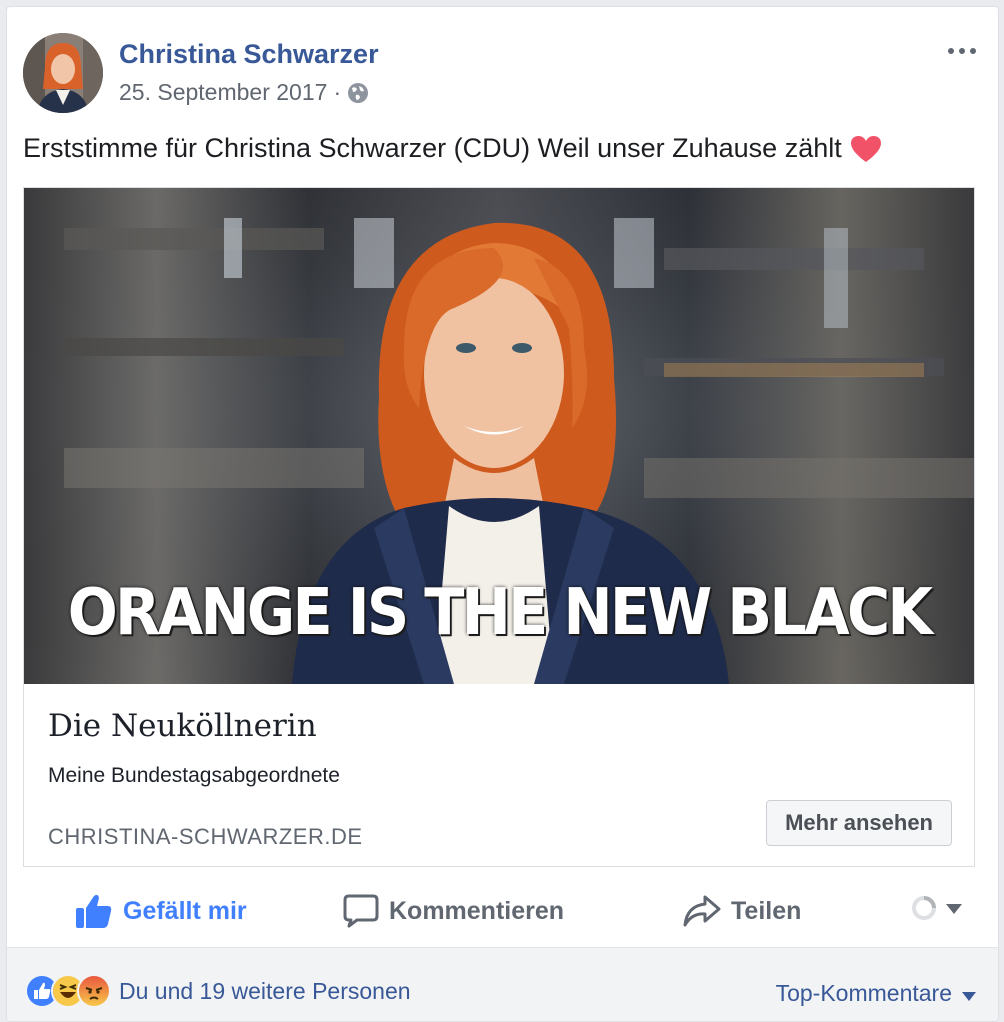 The image size is (1004, 1022). Describe the element at coordinates (182, 726) in the screenshot. I see `preview-title: Die Neuköllnerin` at that location.